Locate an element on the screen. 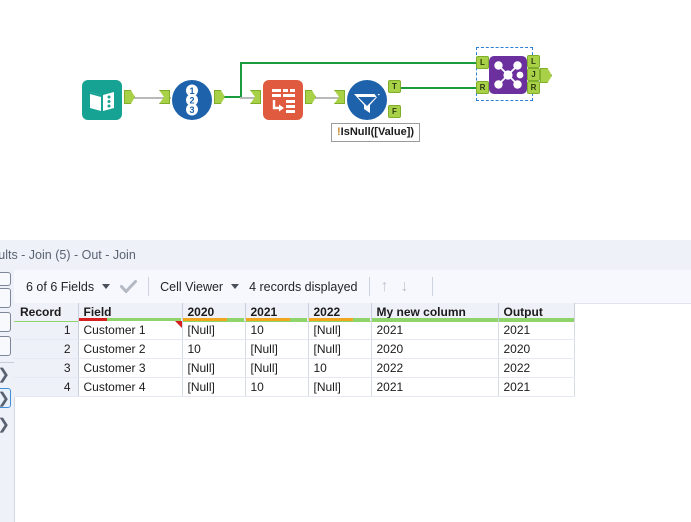 This screenshot has width=691, height=522. column-header-label: My new column is located at coordinates (421, 312).